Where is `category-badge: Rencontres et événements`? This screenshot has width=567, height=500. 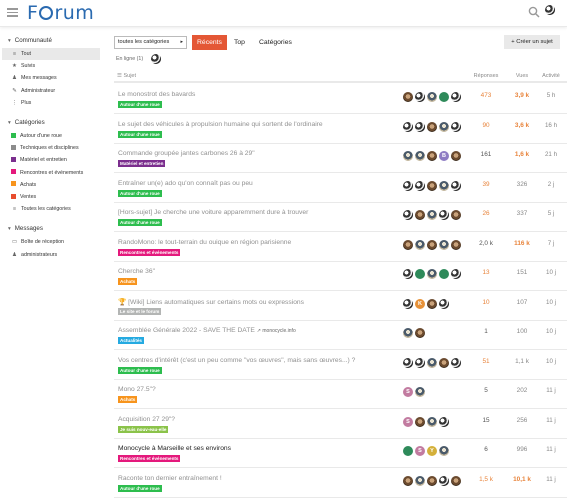 category-badge: Rencontres et événements is located at coordinates (149, 252).